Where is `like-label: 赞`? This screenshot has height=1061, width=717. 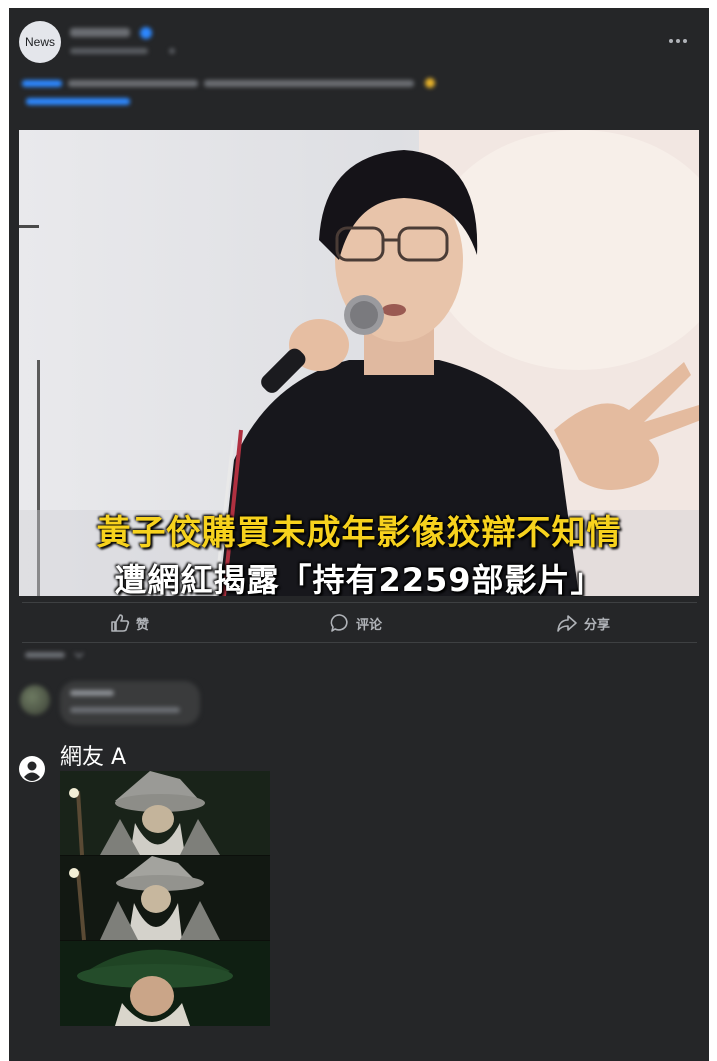 like-label: 赞 is located at coordinates (143, 625).